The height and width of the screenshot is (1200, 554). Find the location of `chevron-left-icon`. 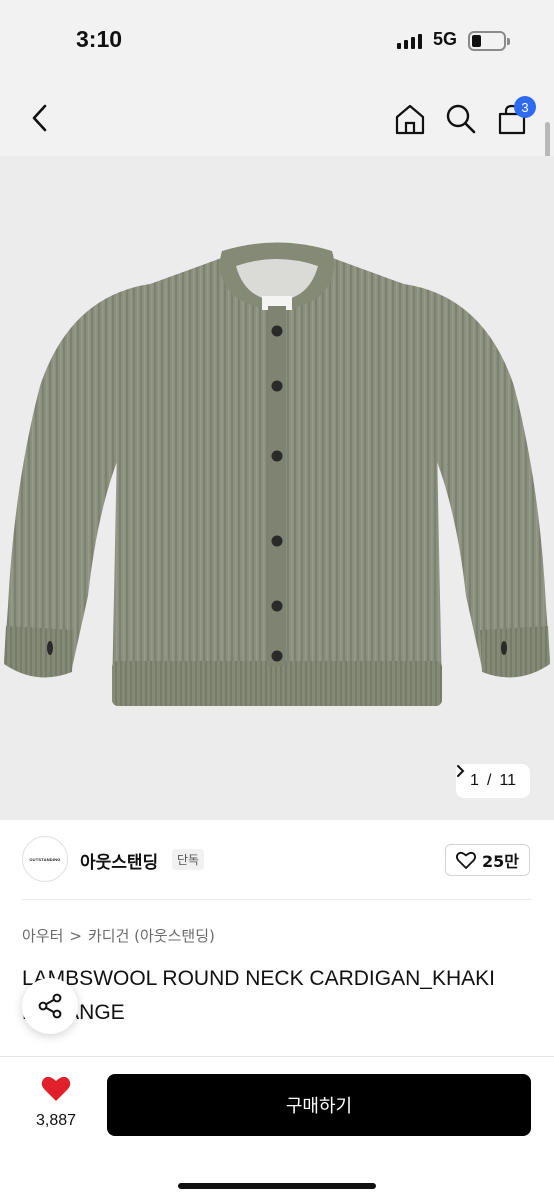

chevron-left-icon is located at coordinates (39, 118).